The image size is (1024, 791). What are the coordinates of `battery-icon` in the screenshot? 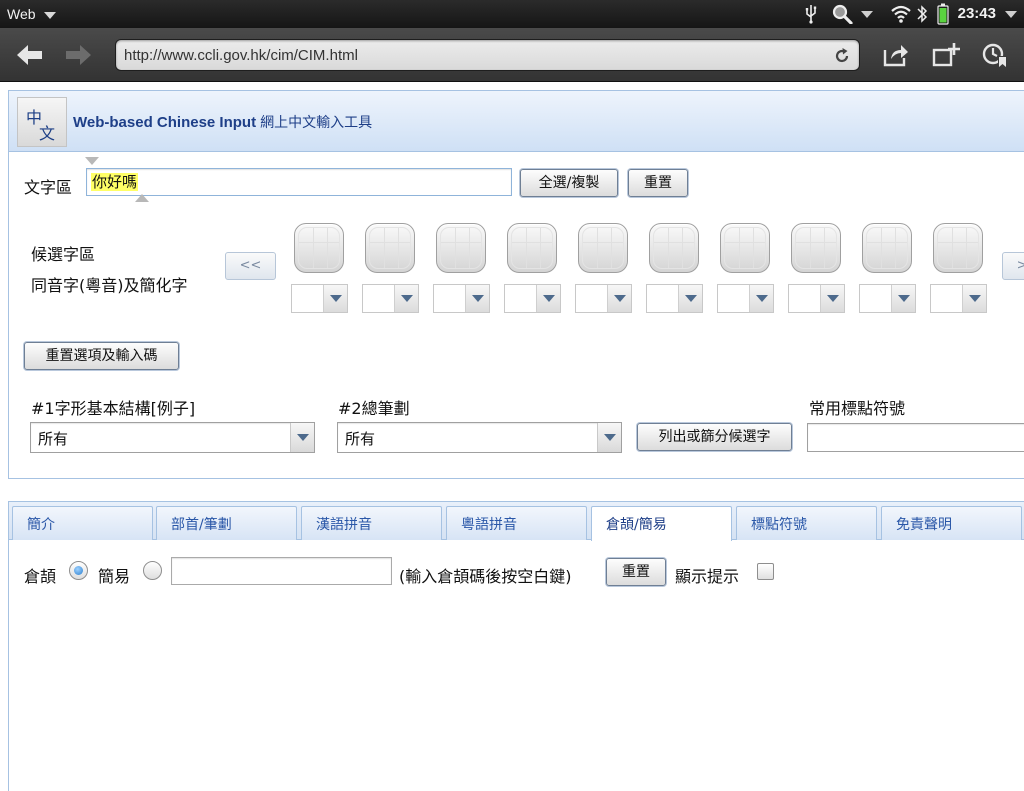 It's located at (943, 14).